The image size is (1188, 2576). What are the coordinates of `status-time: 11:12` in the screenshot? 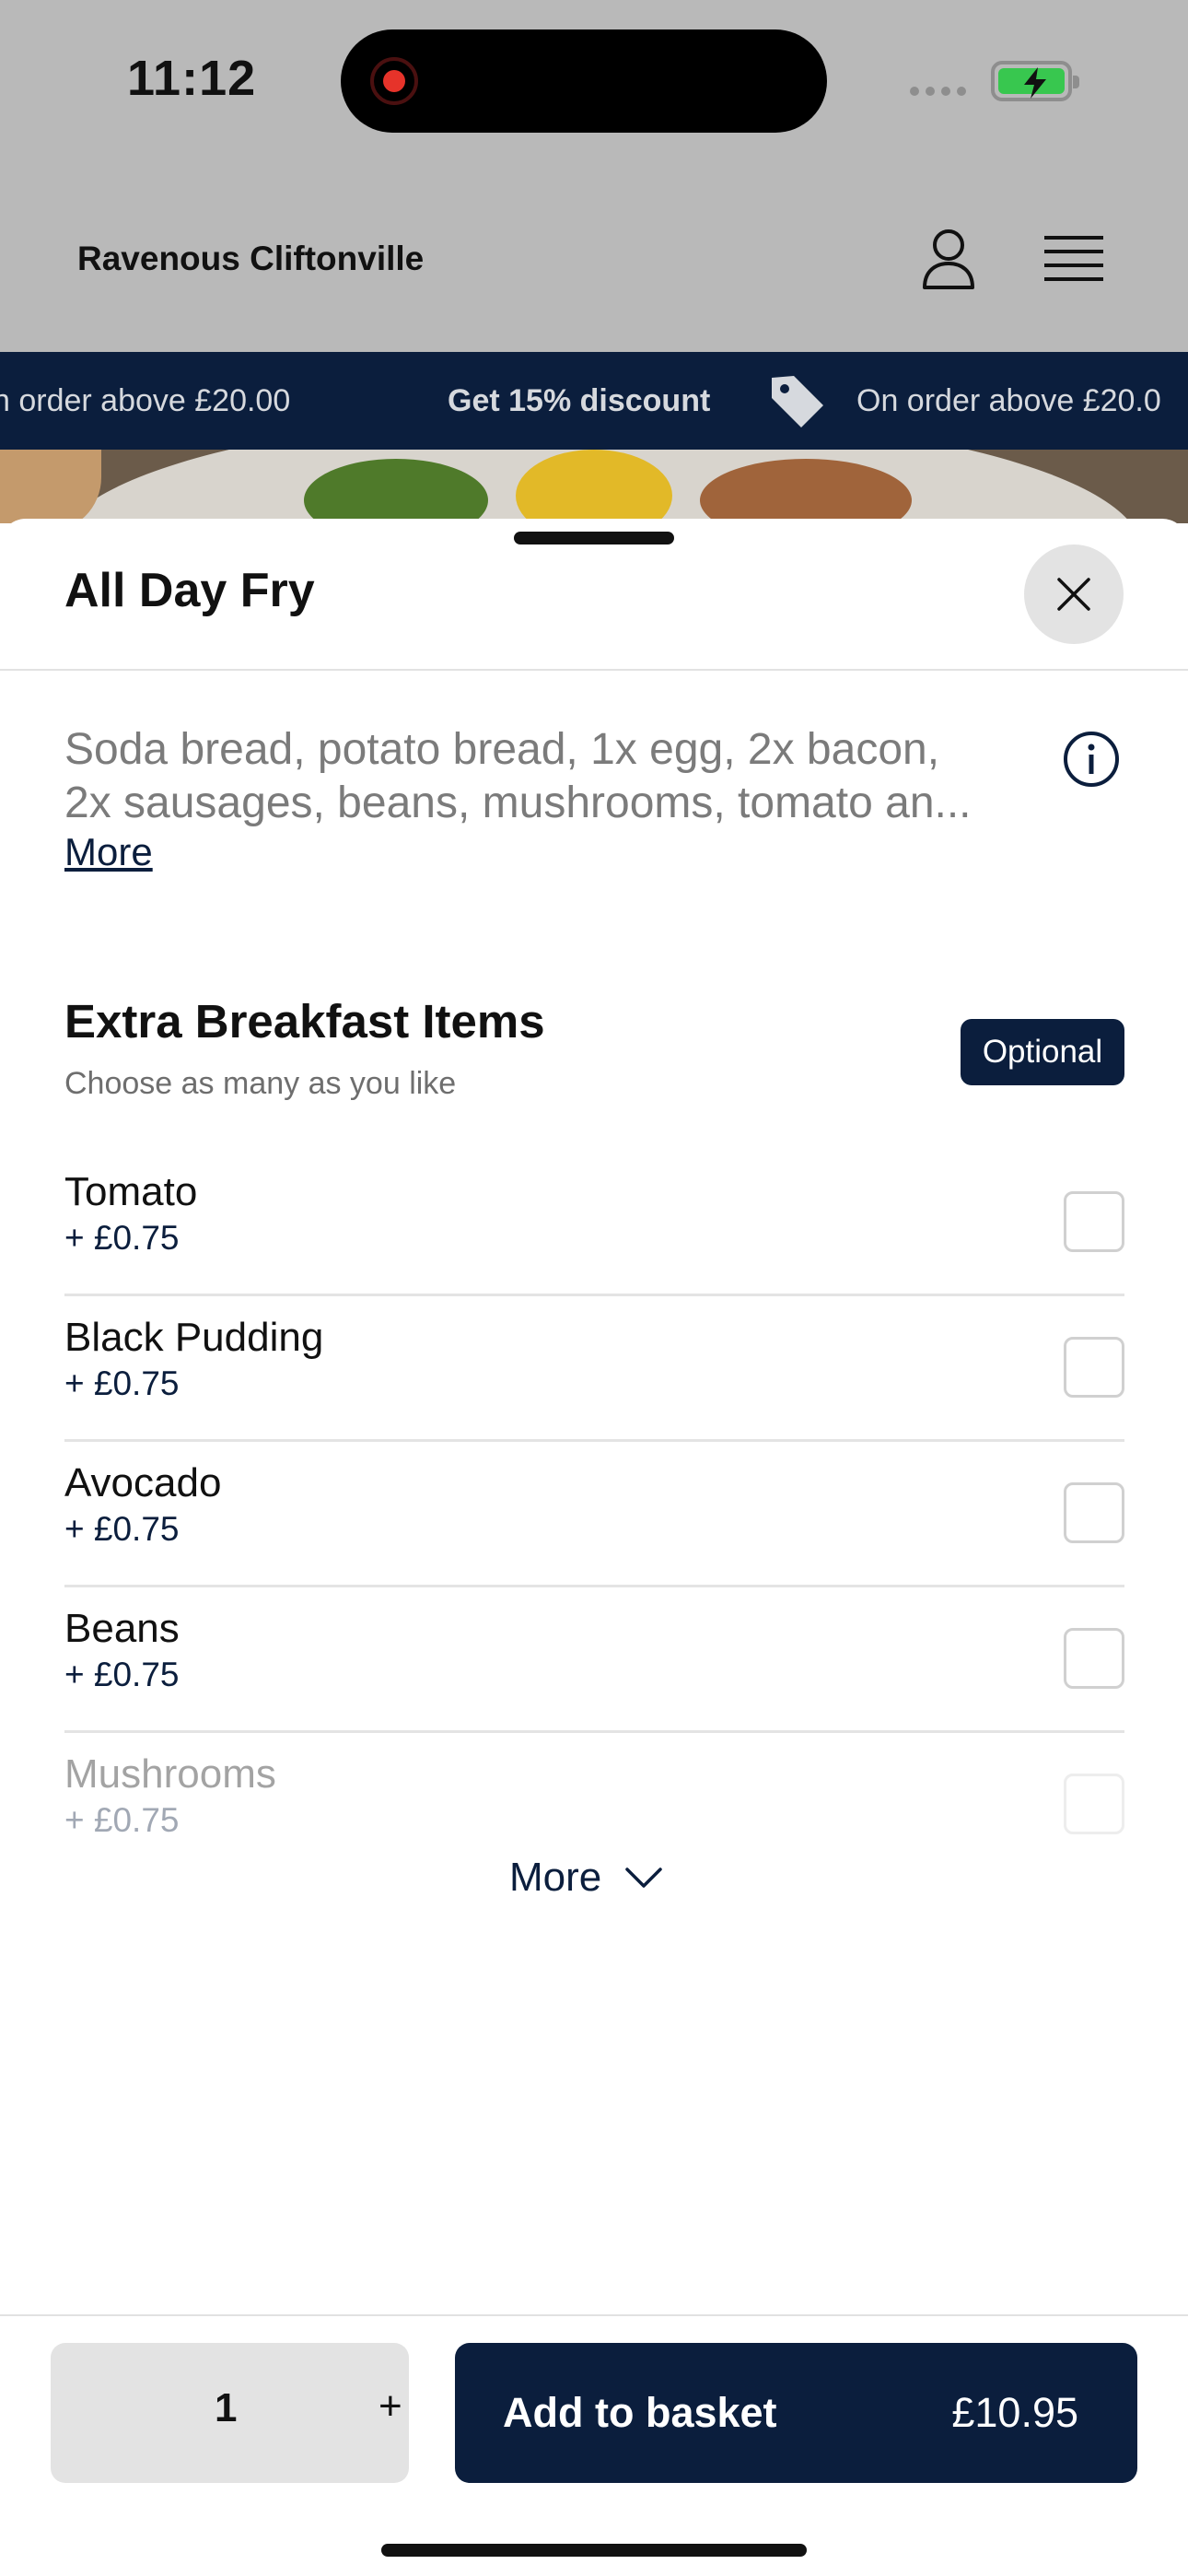 It's located at (192, 78).